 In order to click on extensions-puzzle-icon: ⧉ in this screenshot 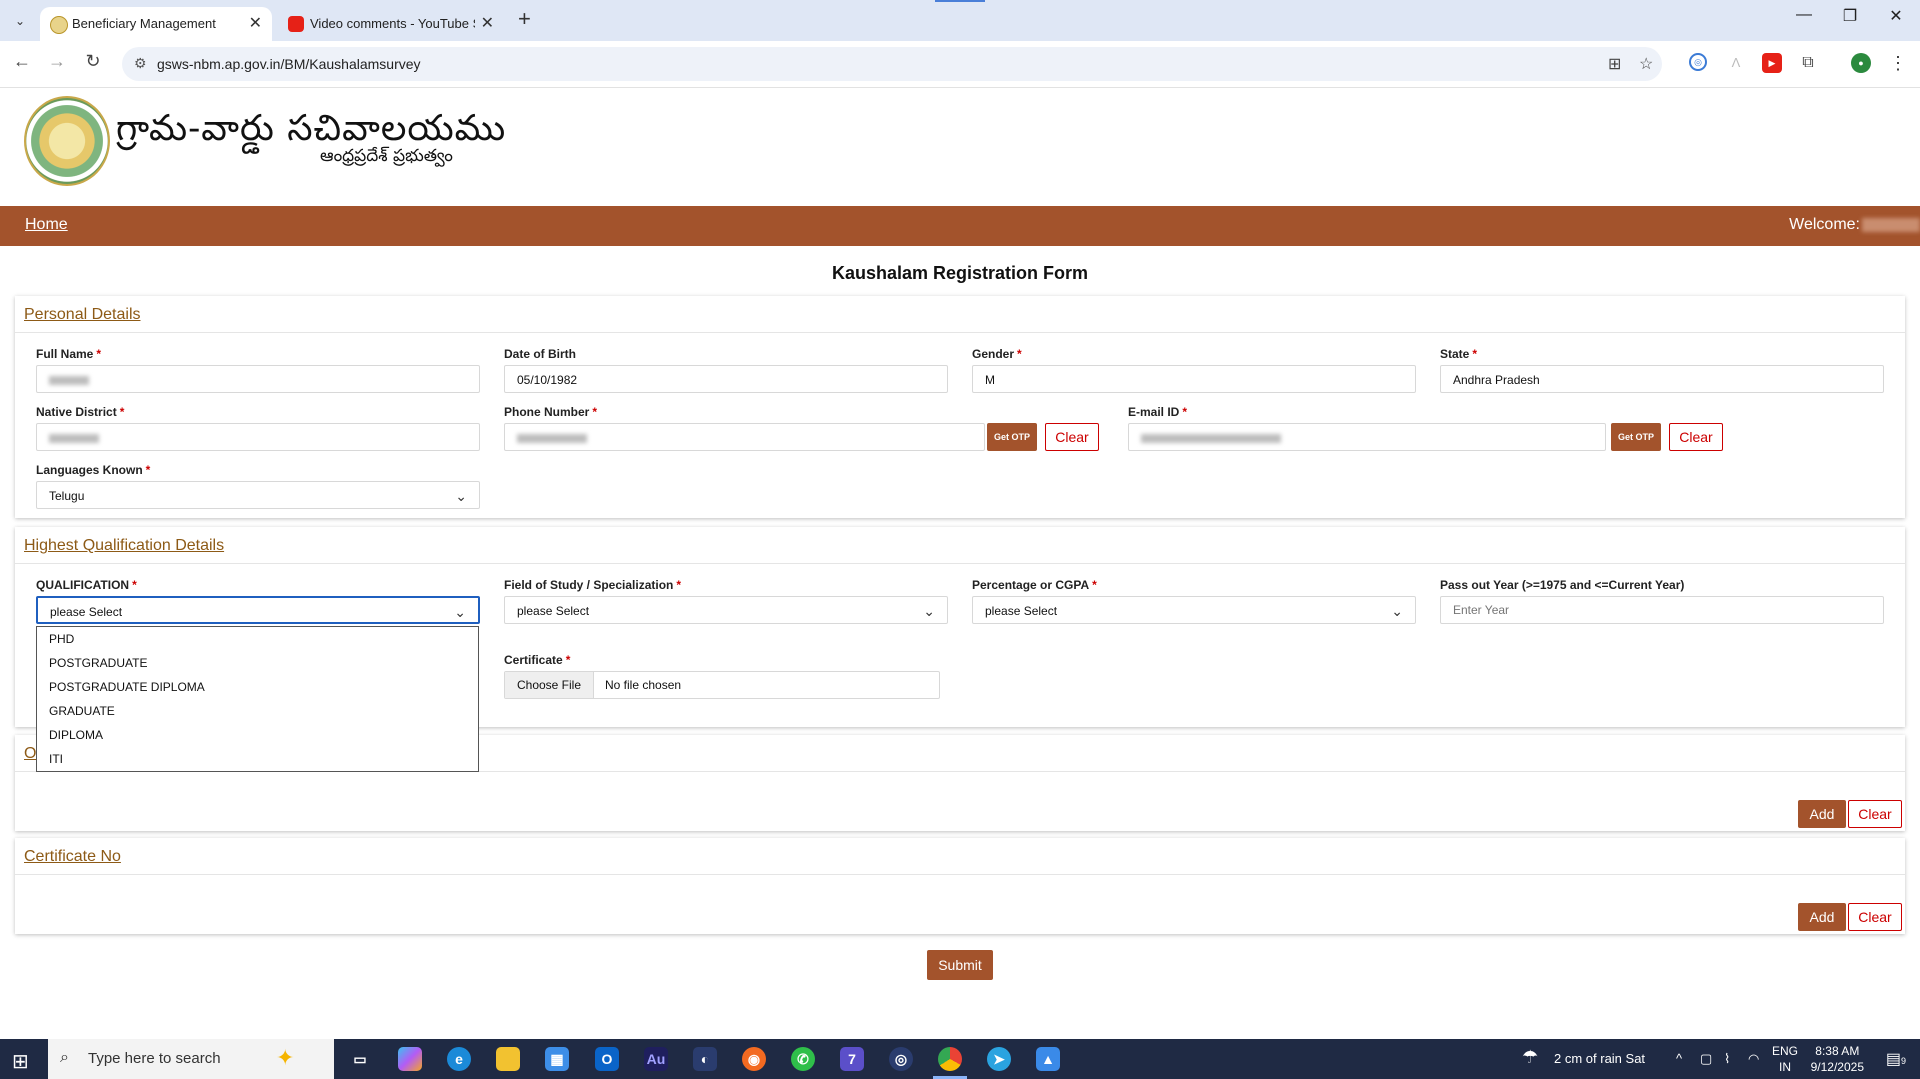, I will do `click(1808, 63)`.